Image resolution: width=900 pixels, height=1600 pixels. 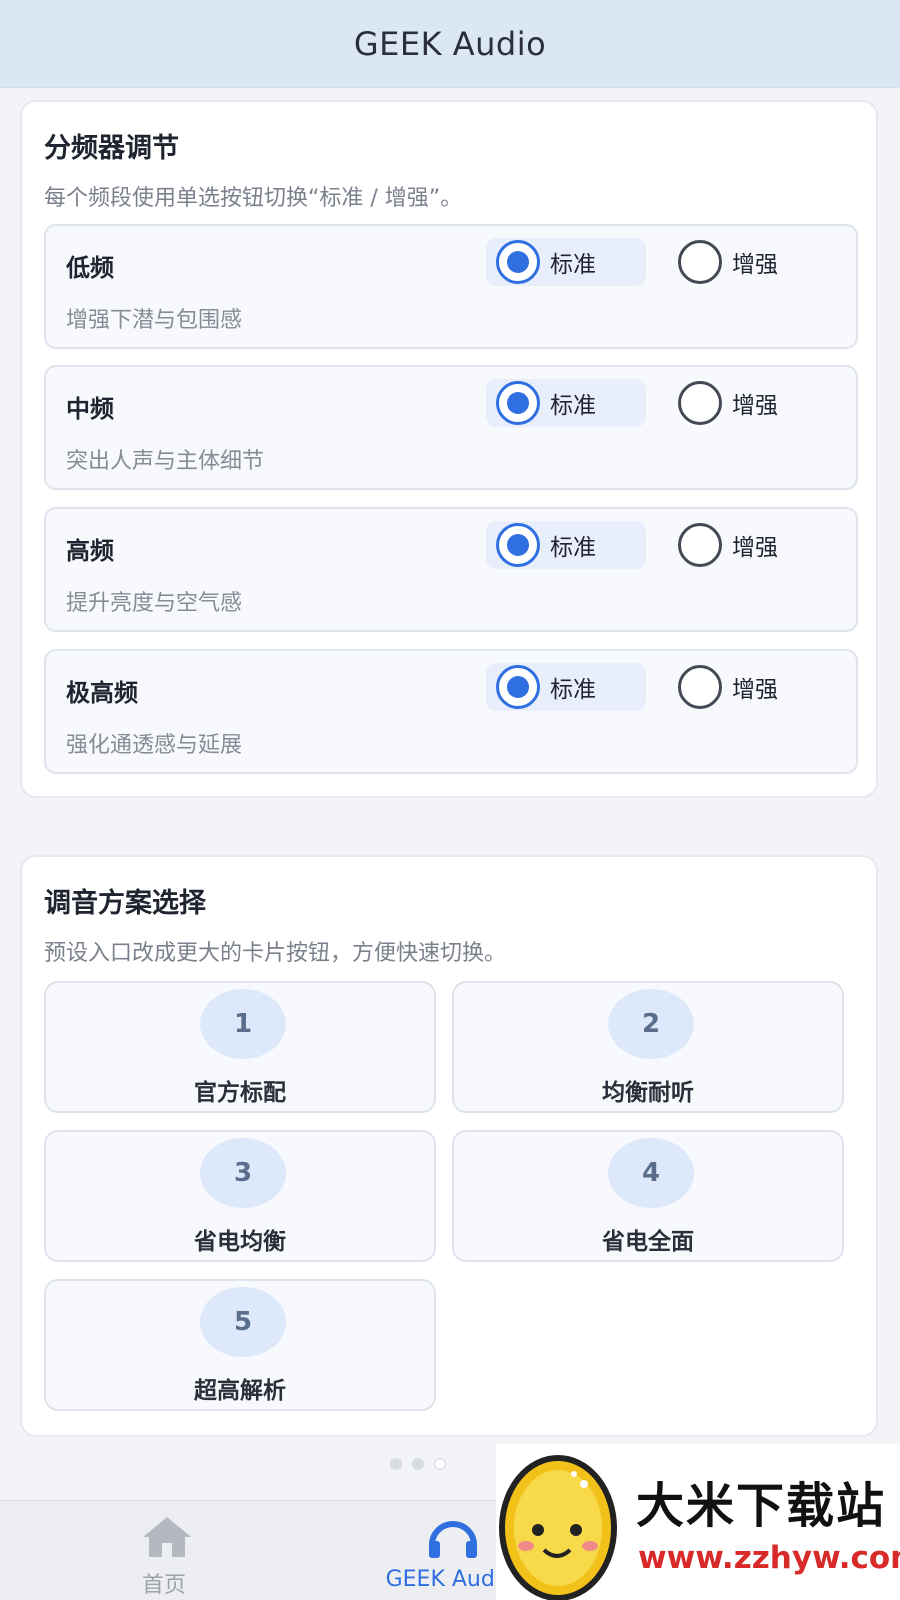 I want to click on preset-name: 省电全面, so click(x=648, y=1242).